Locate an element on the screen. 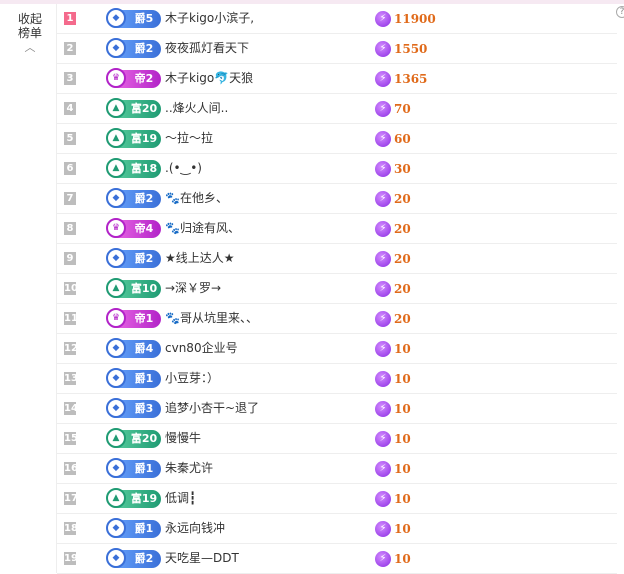 The width and height of the screenshot is (624, 574). rank-number: 17 is located at coordinates (71, 498).